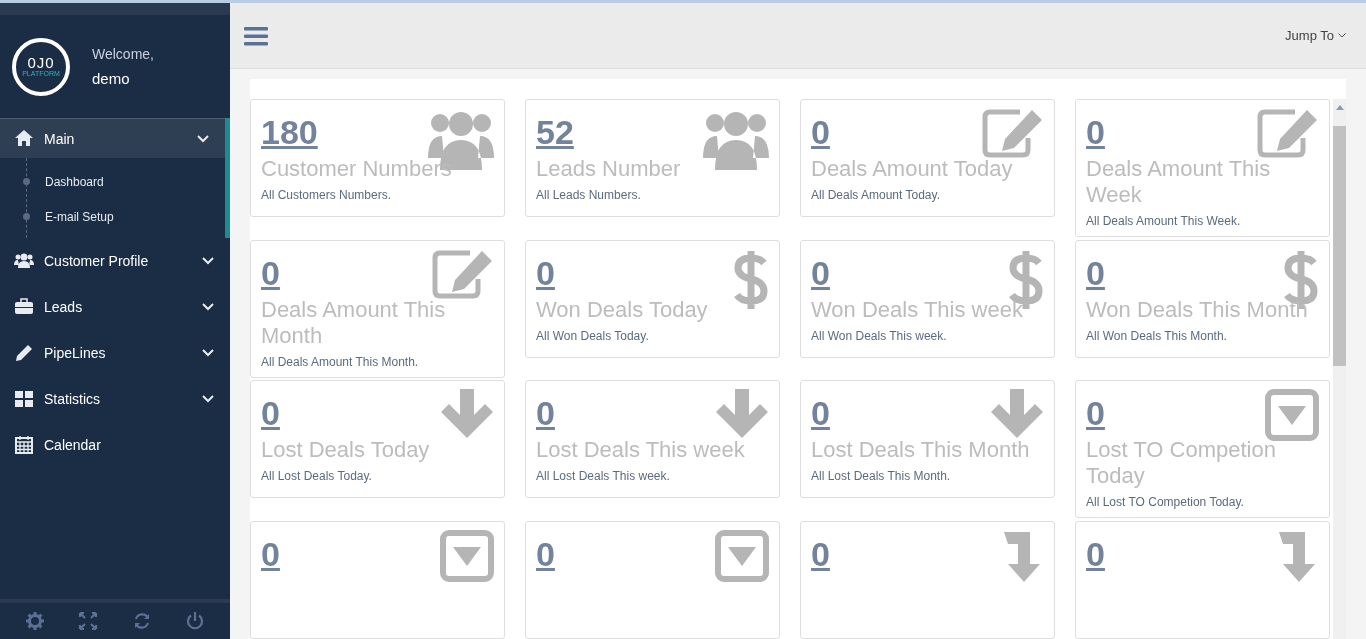  Describe the element at coordinates (603, 476) in the screenshot. I see `stat-subtitle: All Lost Deals This week.` at that location.